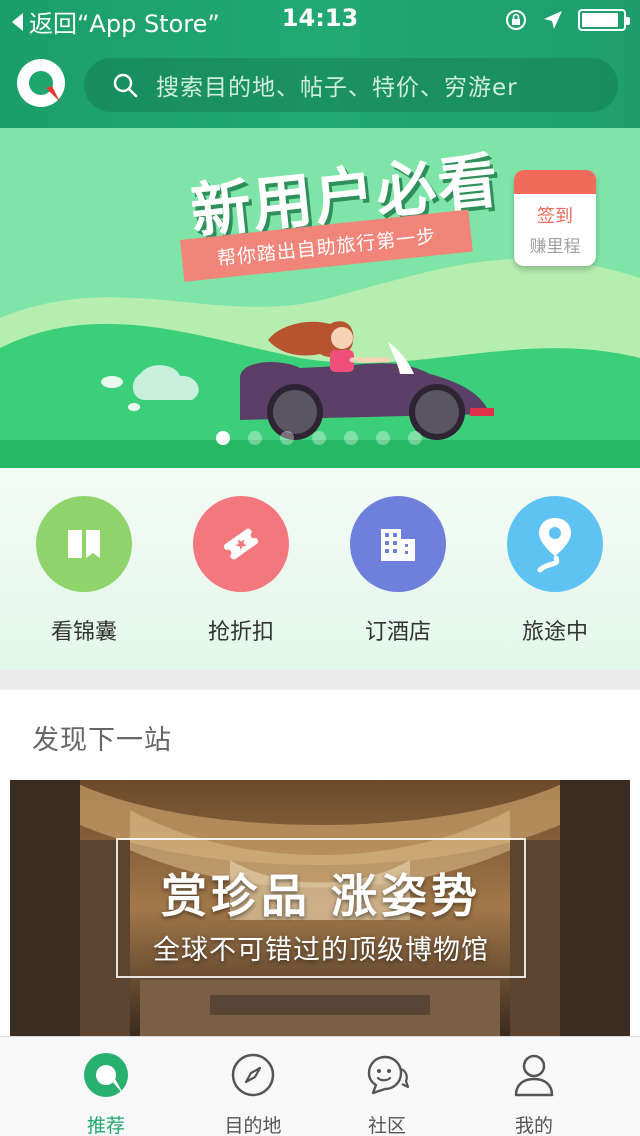 This screenshot has width=640, height=1136. Describe the element at coordinates (253, 1075) in the screenshot. I see `compass-icon` at that location.